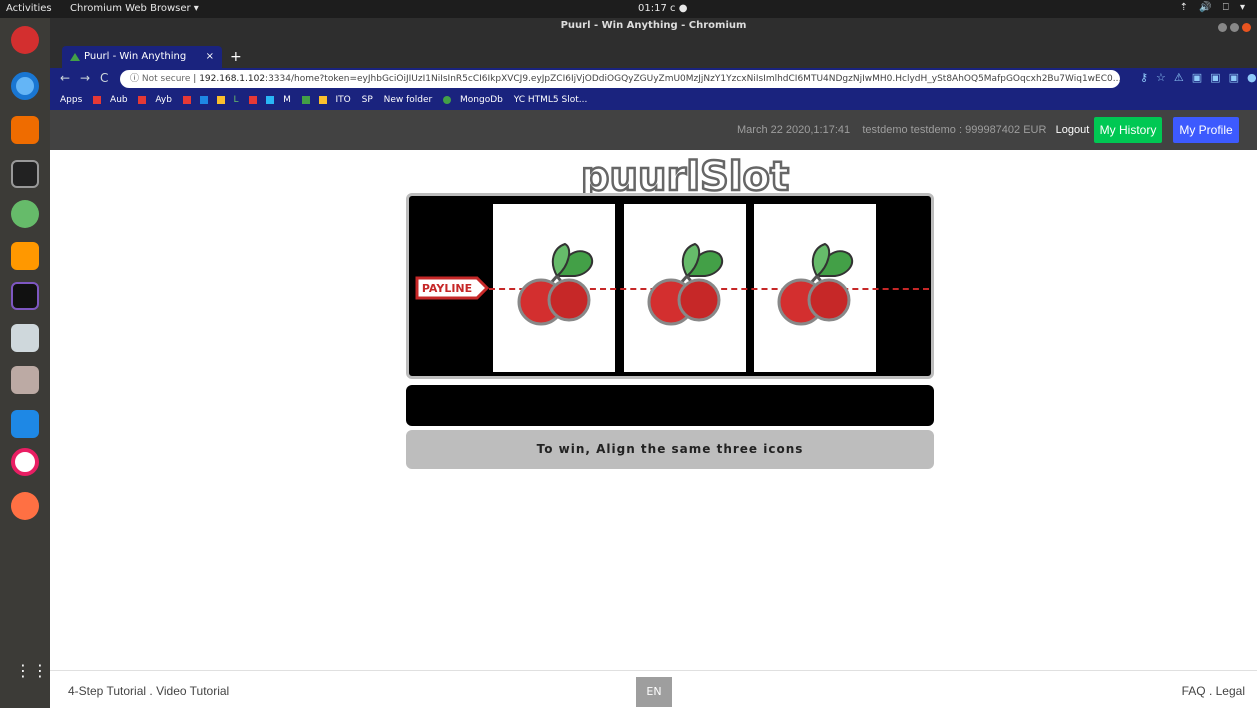  What do you see at coordinates (1206, 130) in the screenshot?
I see `my-profile-button: My Profile` at bounding box center [1206, 130].